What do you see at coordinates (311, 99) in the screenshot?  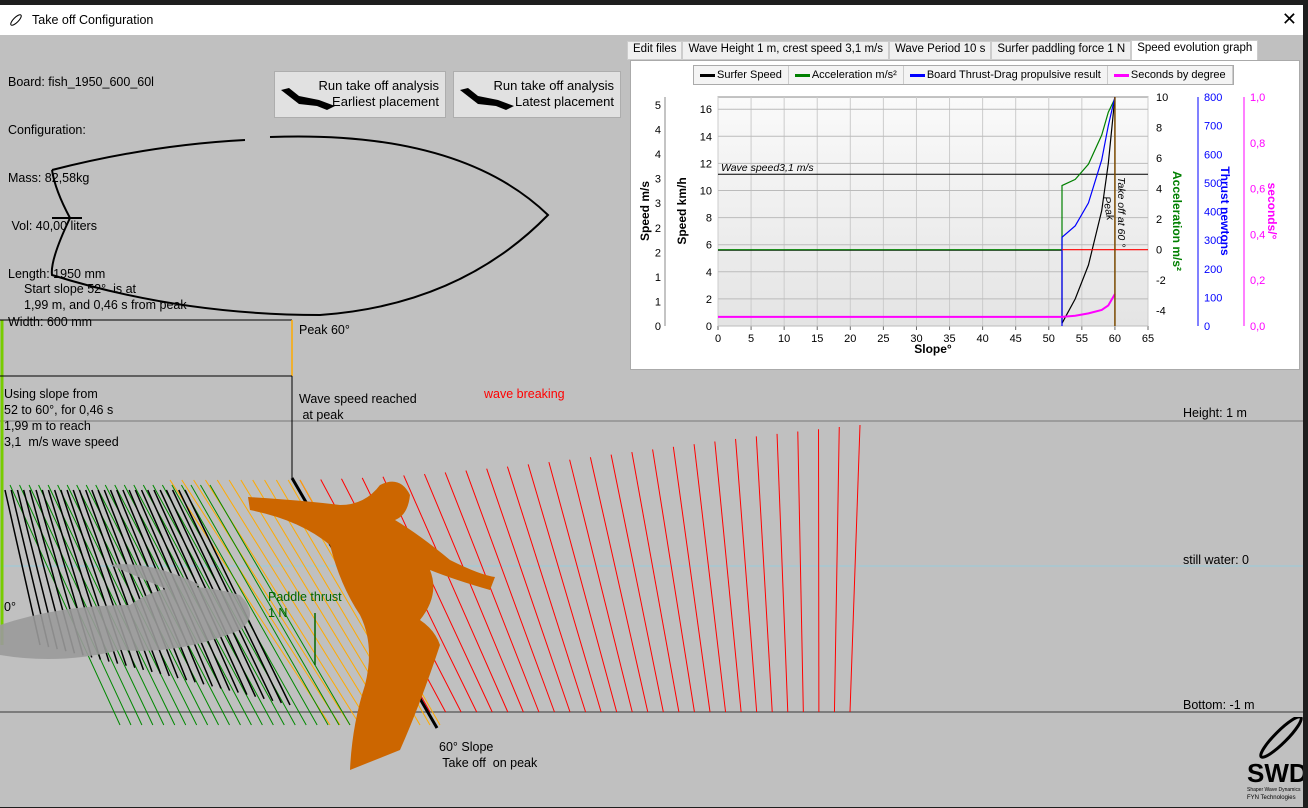 I see `paddler-icon` at bounding box center [311, 99].